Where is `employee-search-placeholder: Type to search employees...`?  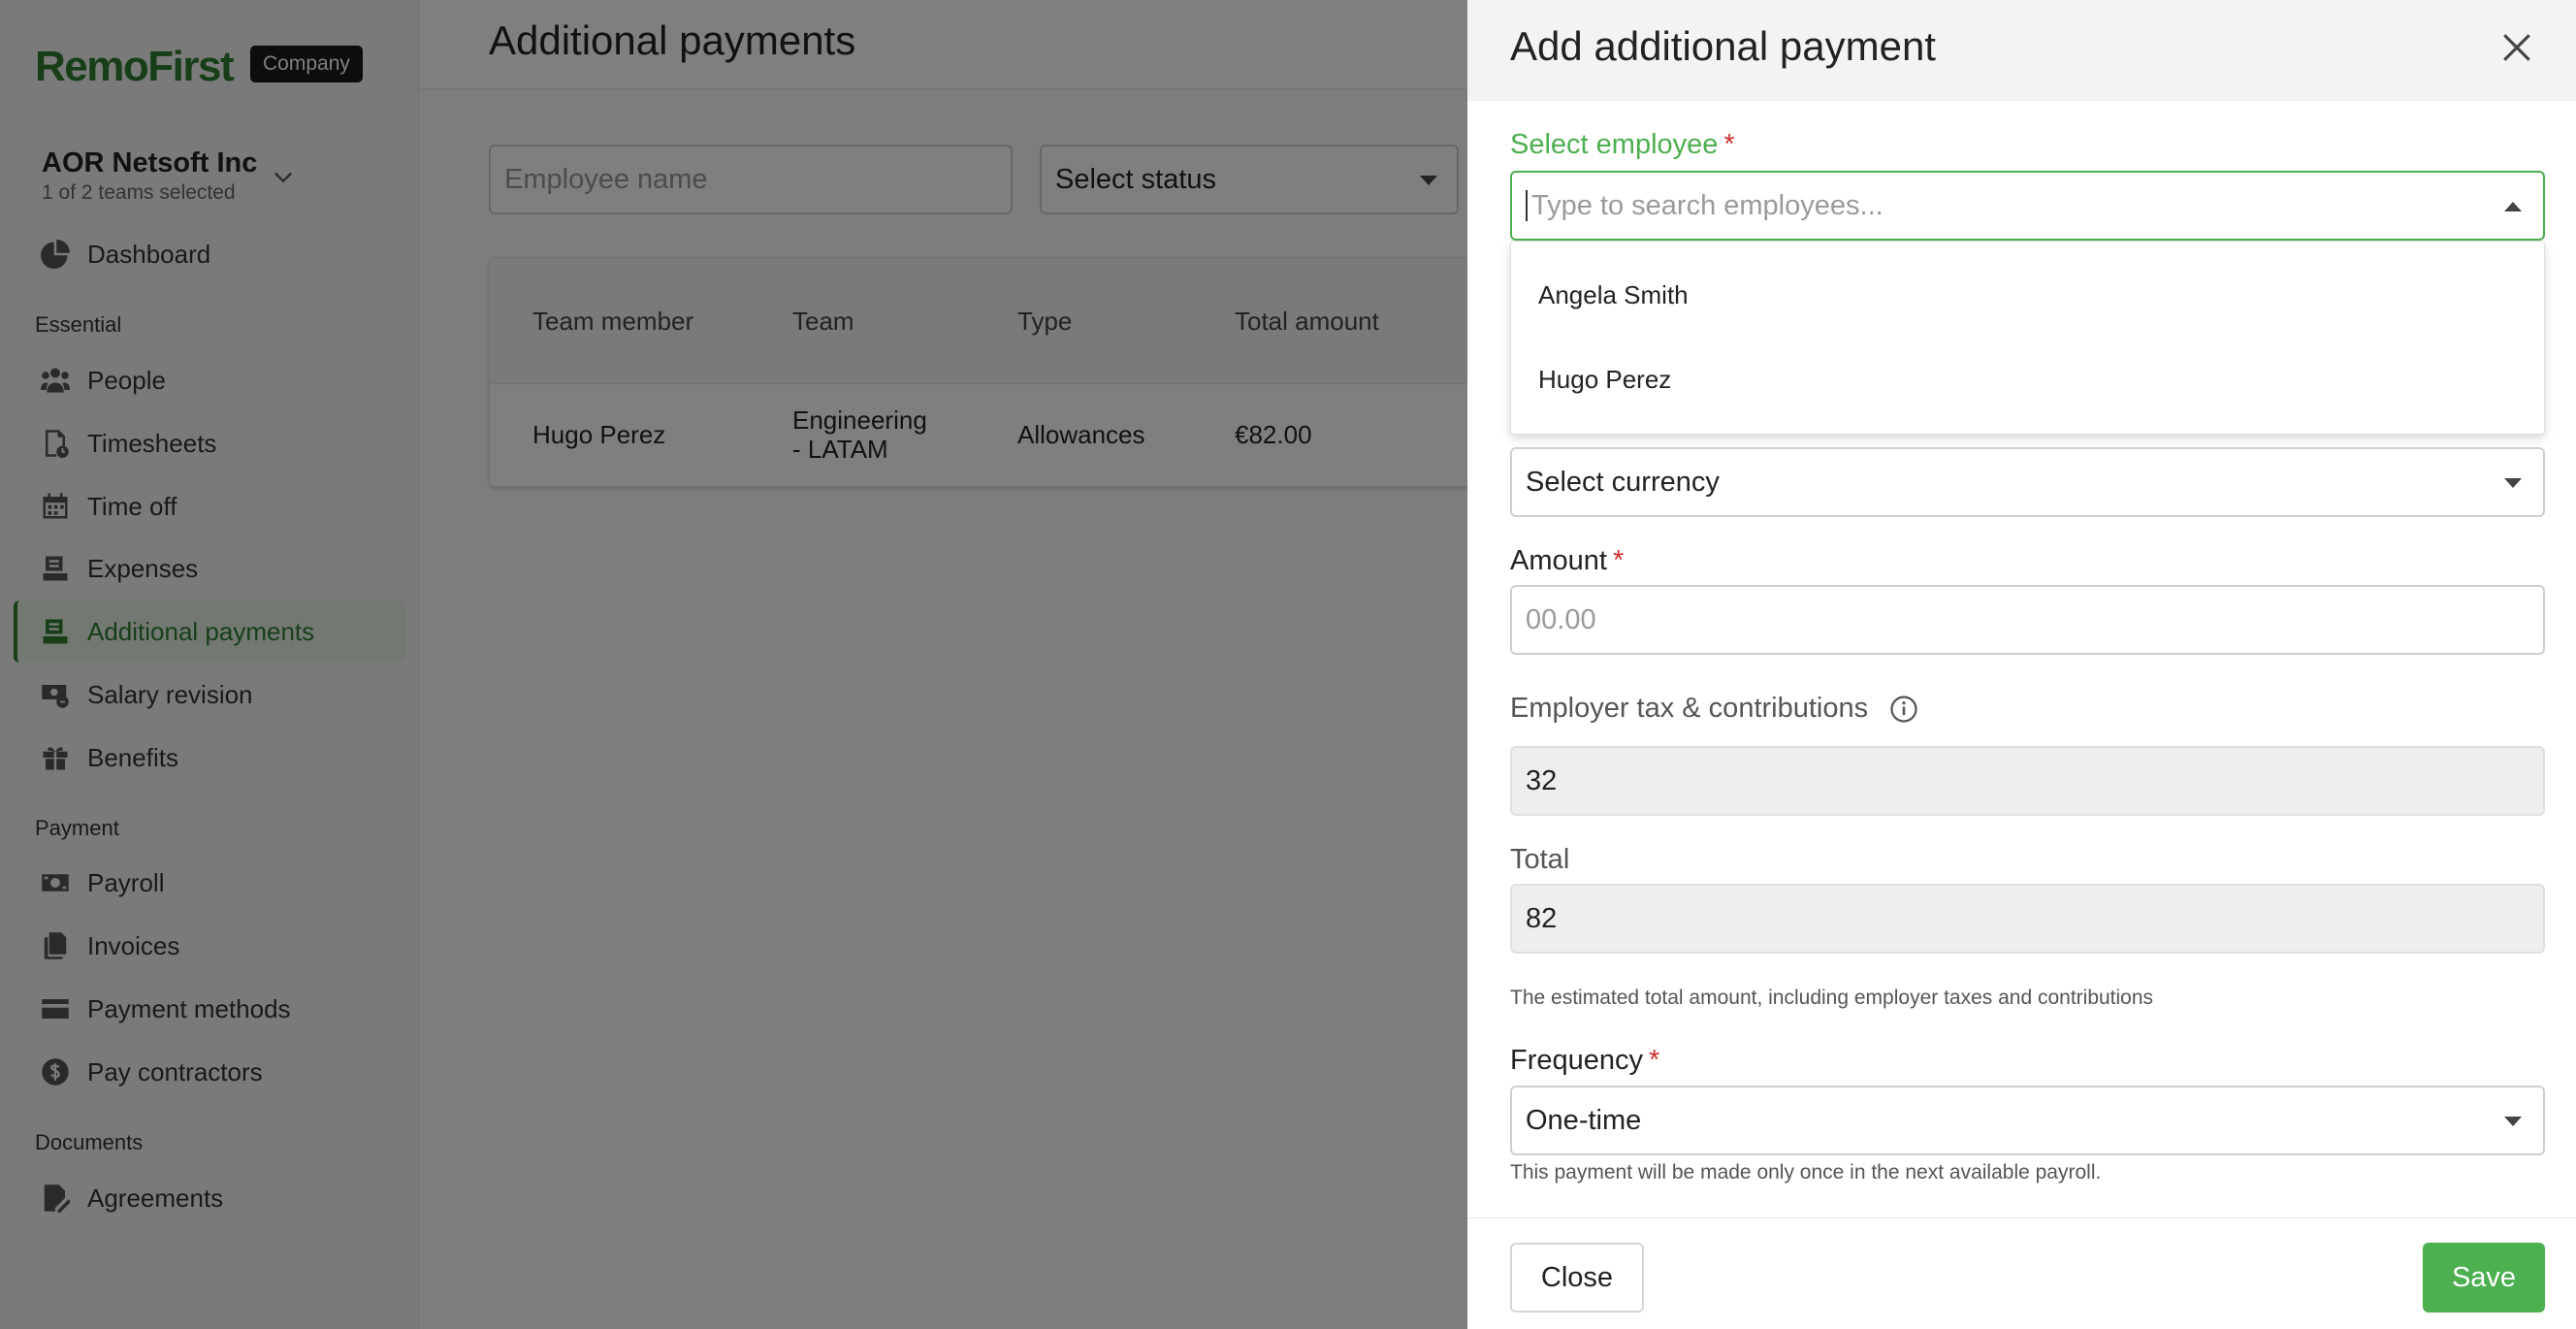
employee-search-placeholder: Type to search employees... is located at coordinates (1707, 205).